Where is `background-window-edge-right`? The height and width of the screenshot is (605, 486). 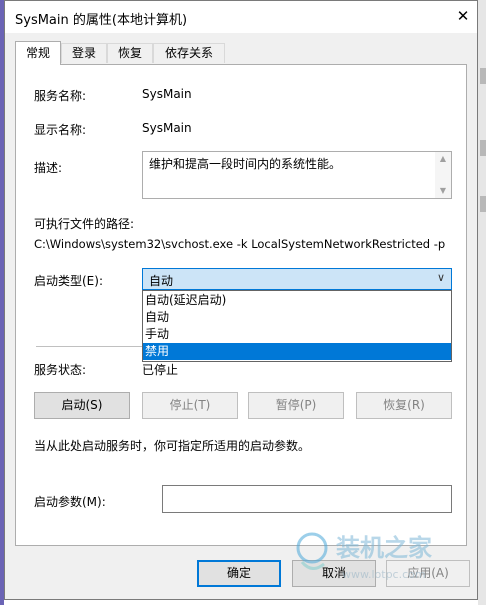
background-window-edge-right is located at coordinates (482, 302).